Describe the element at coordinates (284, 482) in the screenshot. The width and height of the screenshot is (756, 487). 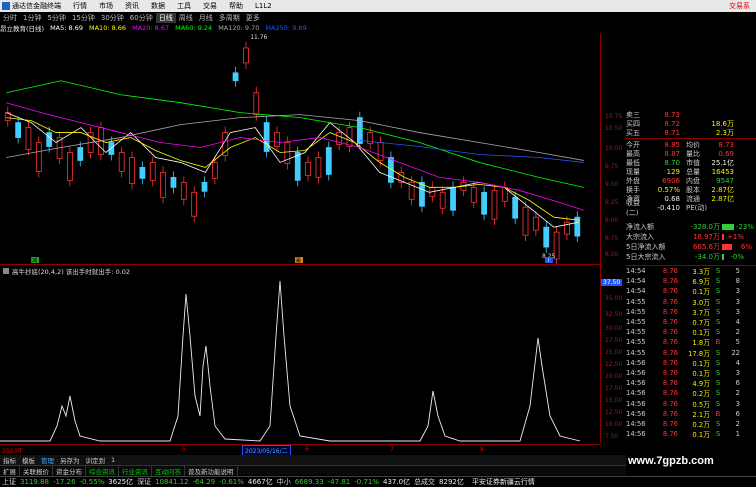
I see `zx-index-name: 中小` at that location.